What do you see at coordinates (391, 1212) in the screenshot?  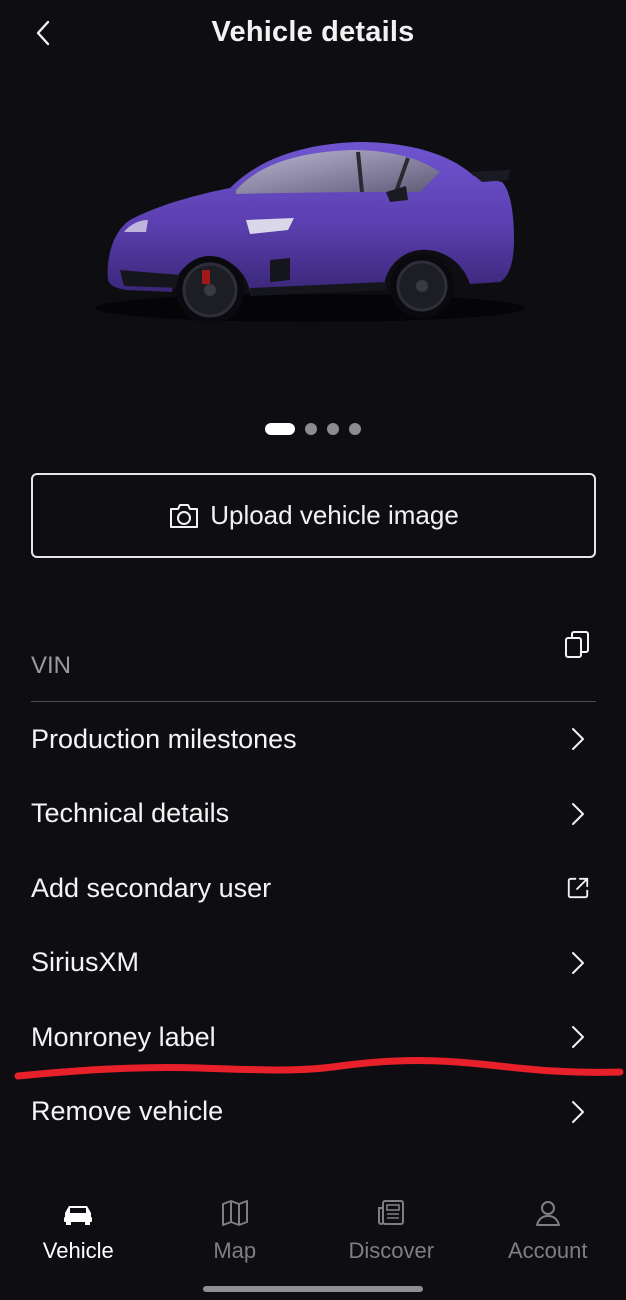 I see `newspaper-icon` at bounding box center [391, 1212].